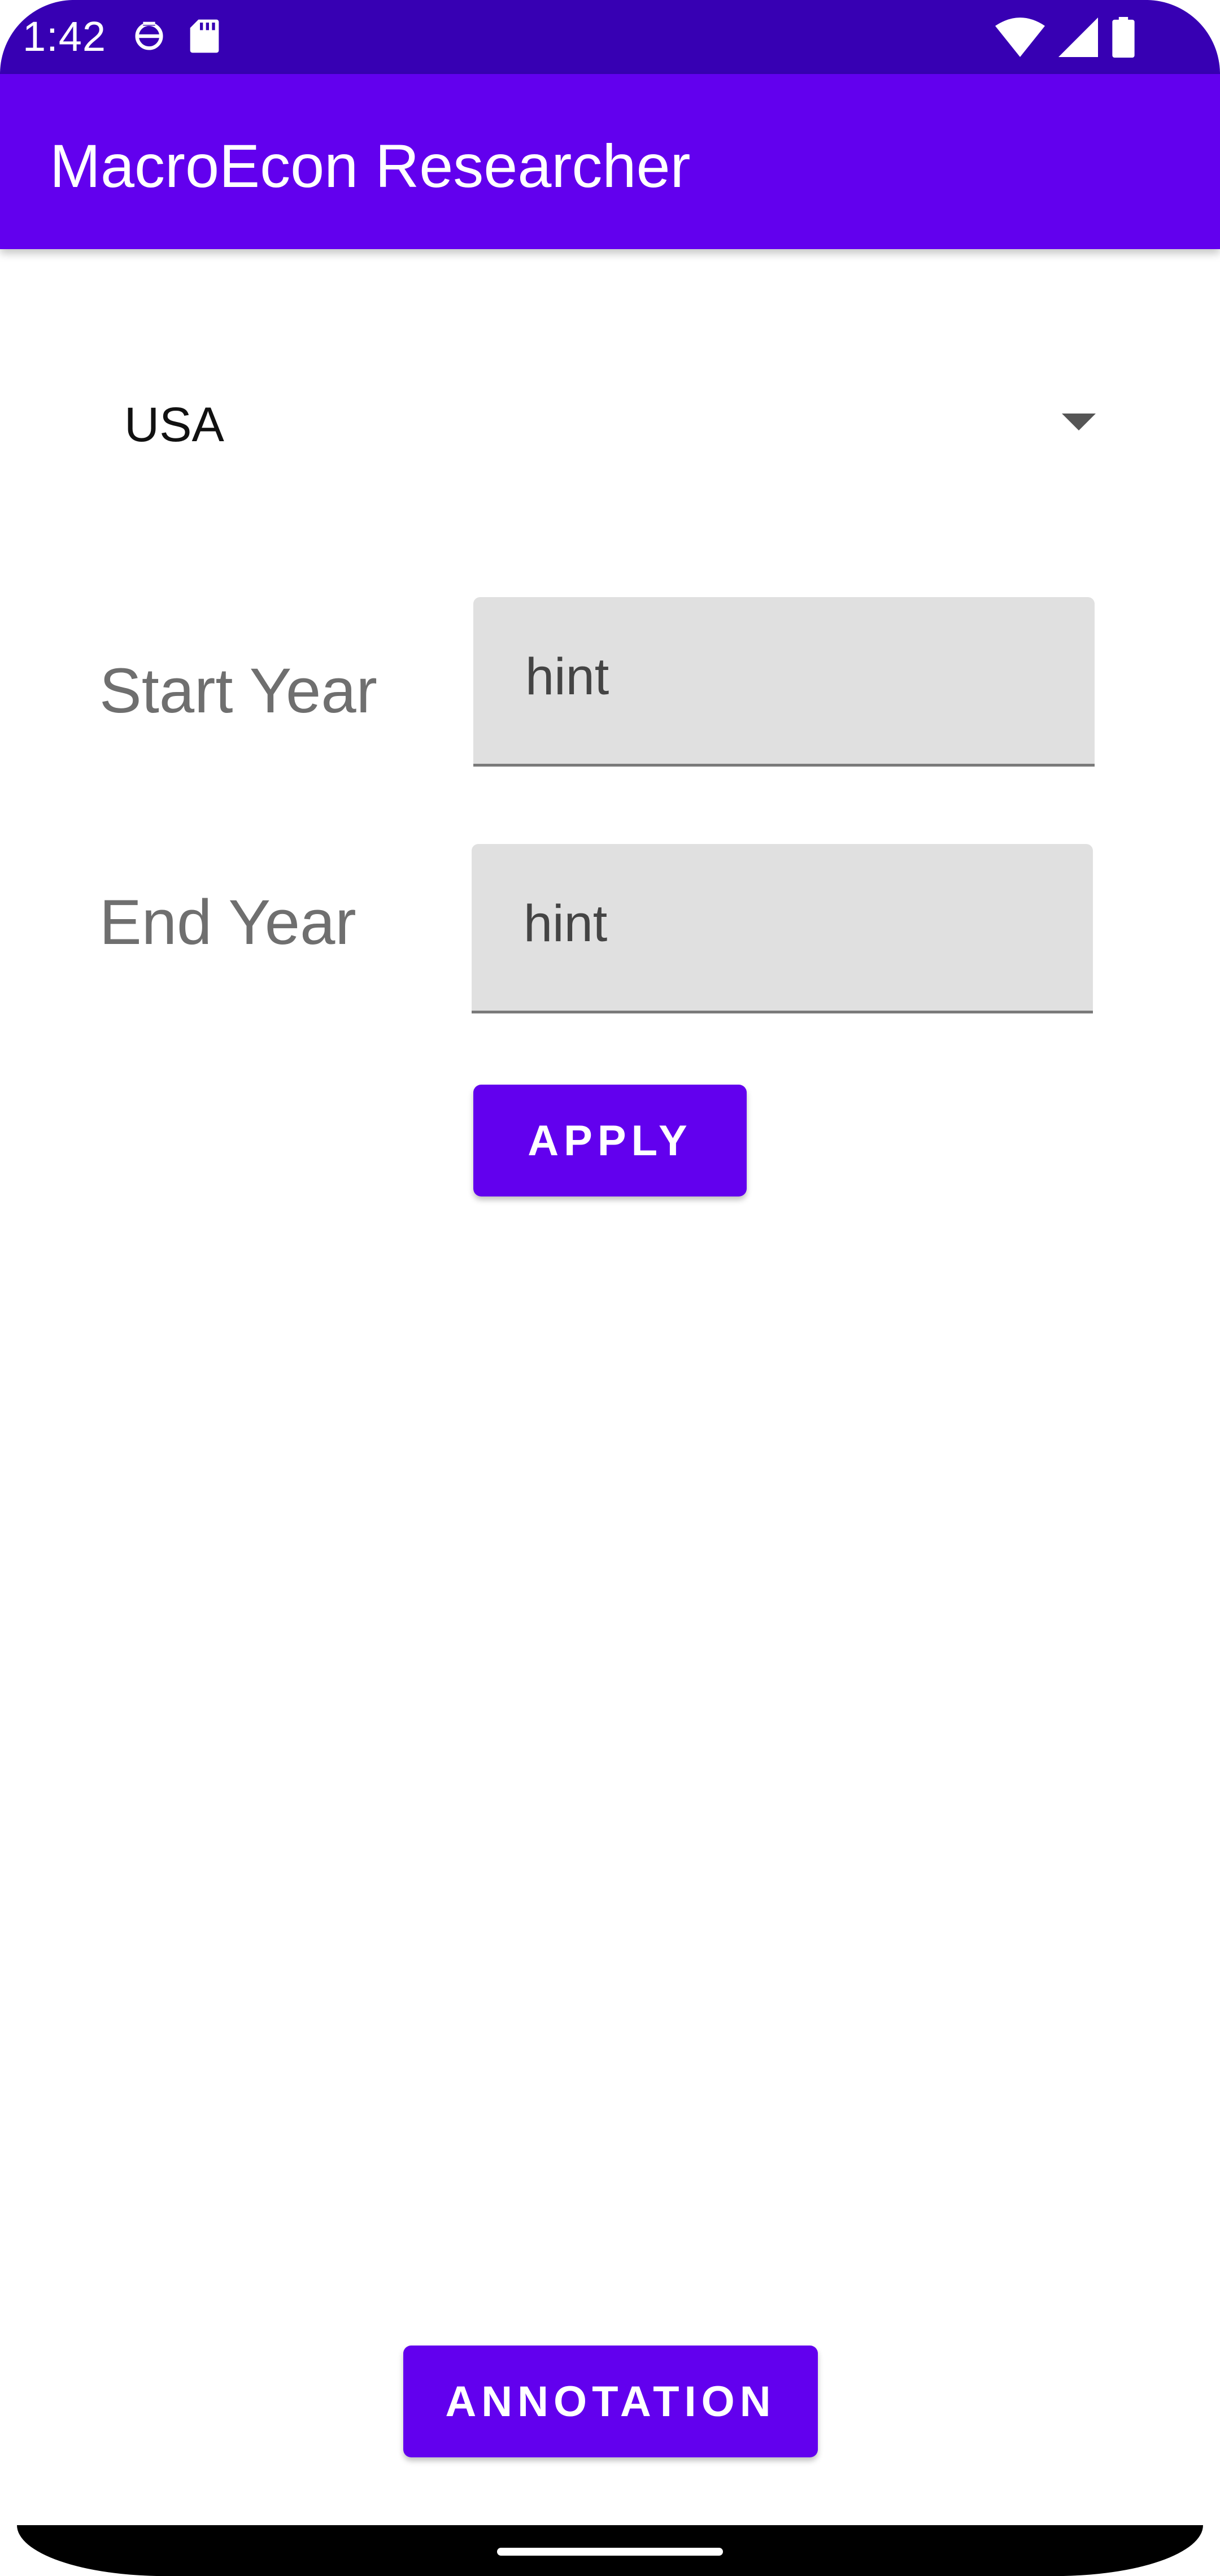 This screenshot has width=1220, height=2576. Describe the element at coordinates (610, 37) in the screenshot. I see `status-bar: 1:42` at that location.